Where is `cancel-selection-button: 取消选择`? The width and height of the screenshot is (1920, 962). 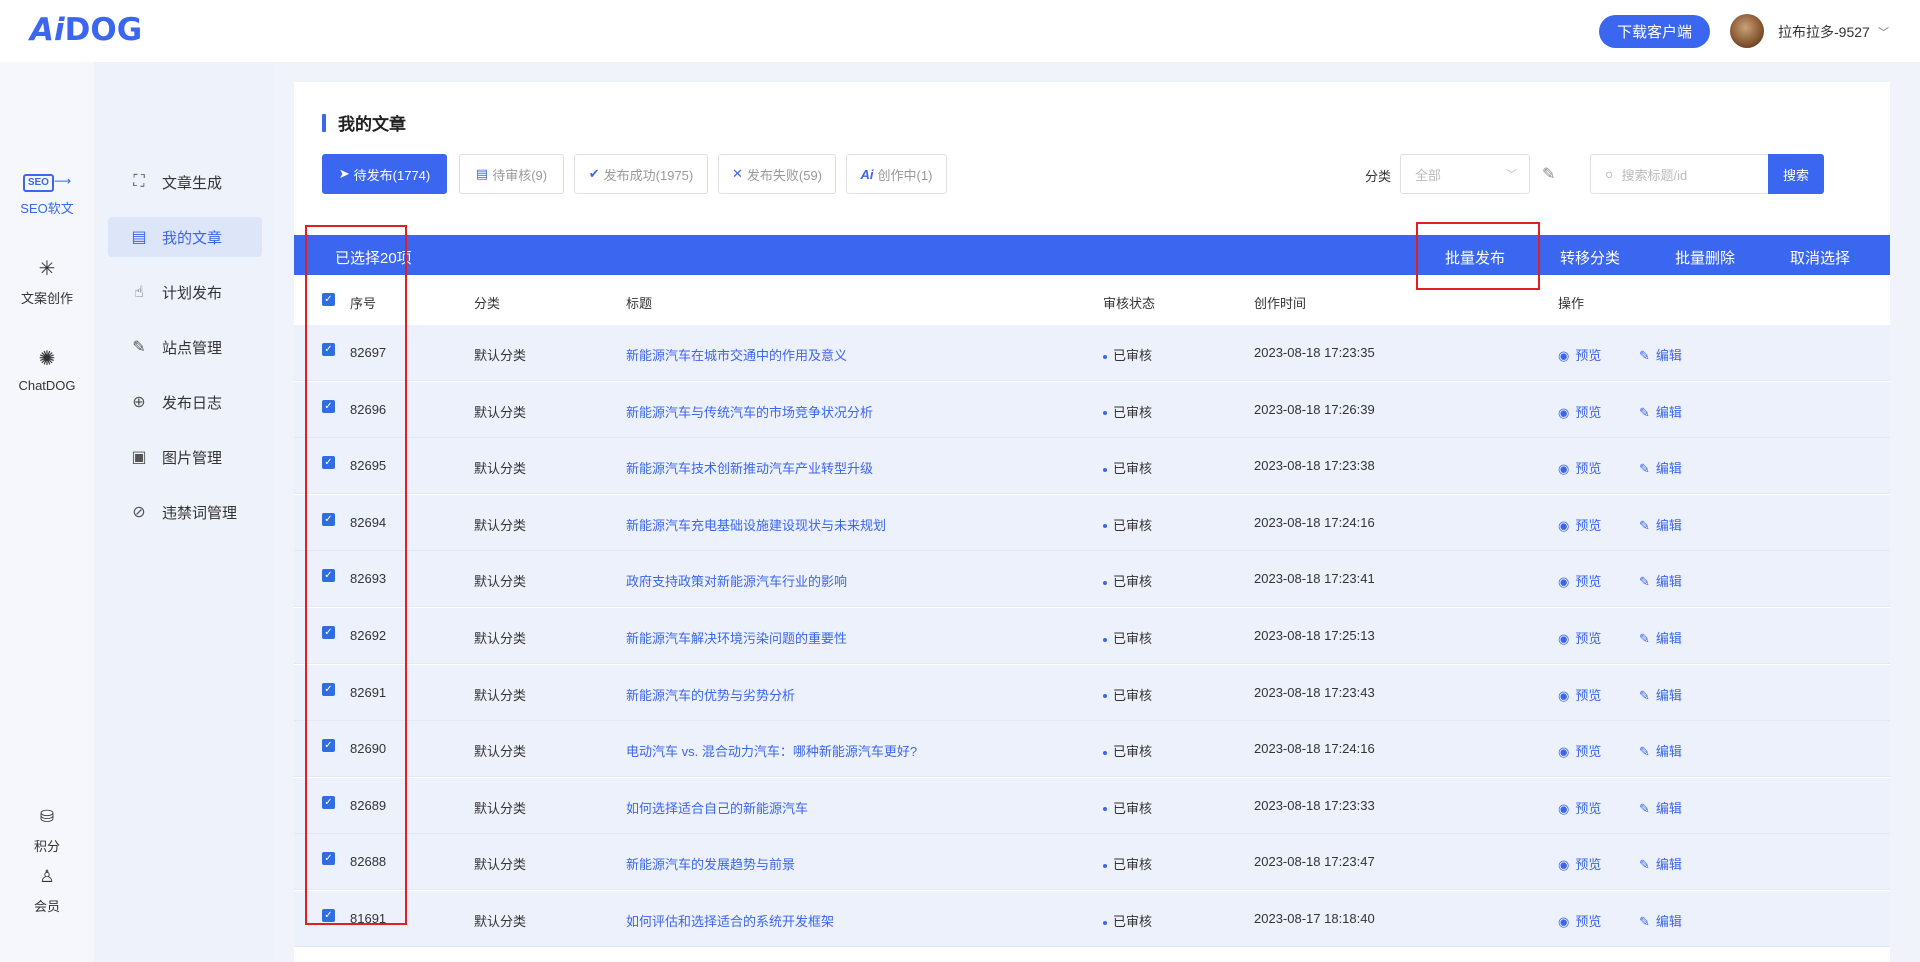 cancel-selection-button: 取消选择 is located at coordinates (1820, 257).